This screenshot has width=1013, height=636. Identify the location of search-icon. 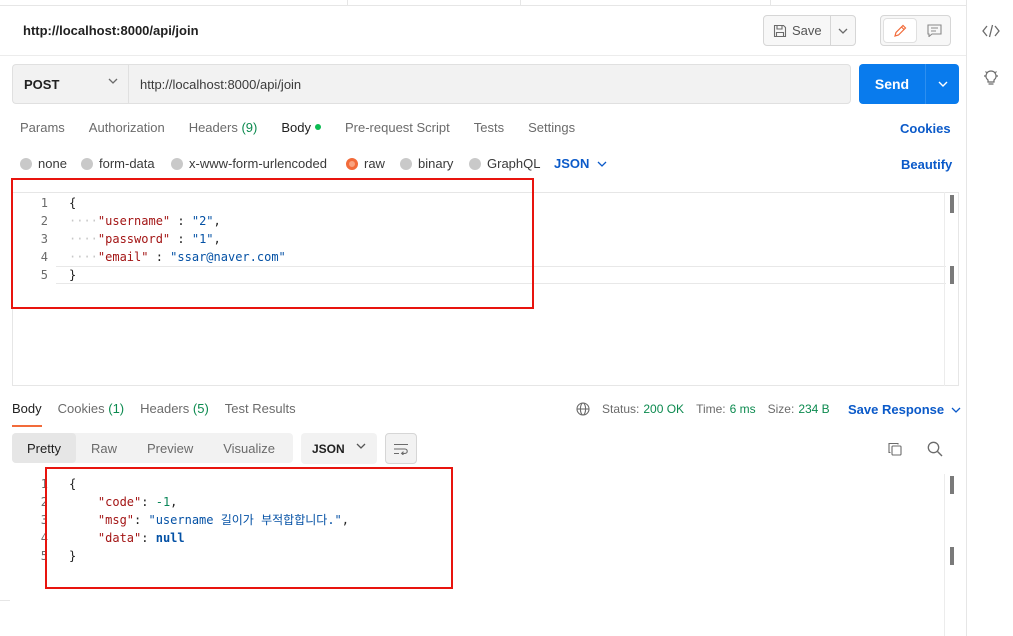
(935, 449).